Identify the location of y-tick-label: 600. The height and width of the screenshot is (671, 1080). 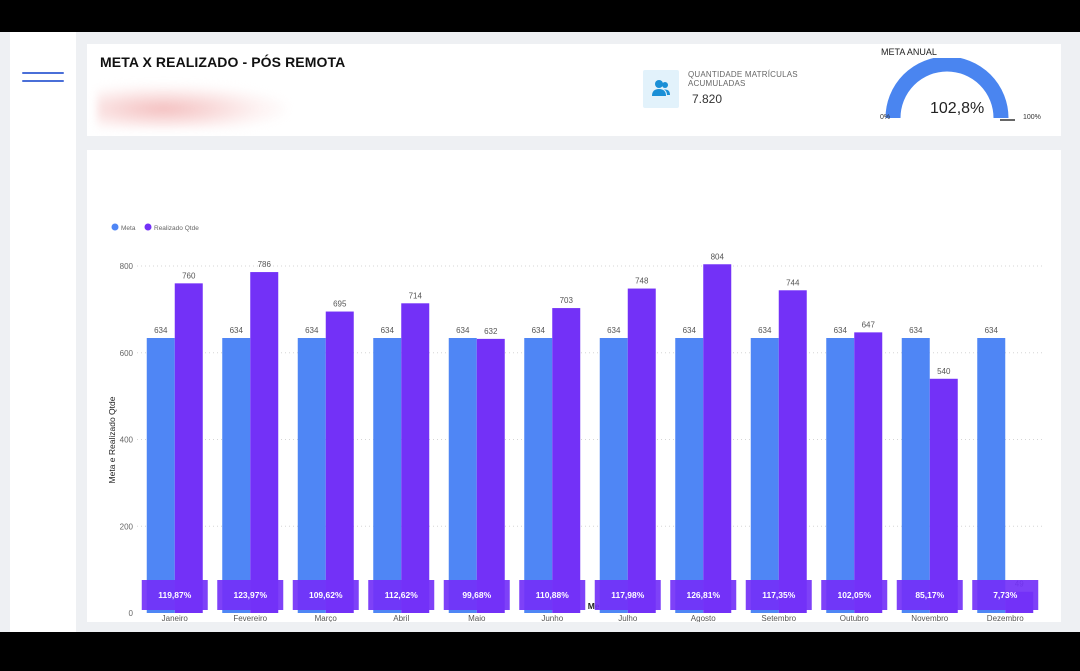
(127, 353).